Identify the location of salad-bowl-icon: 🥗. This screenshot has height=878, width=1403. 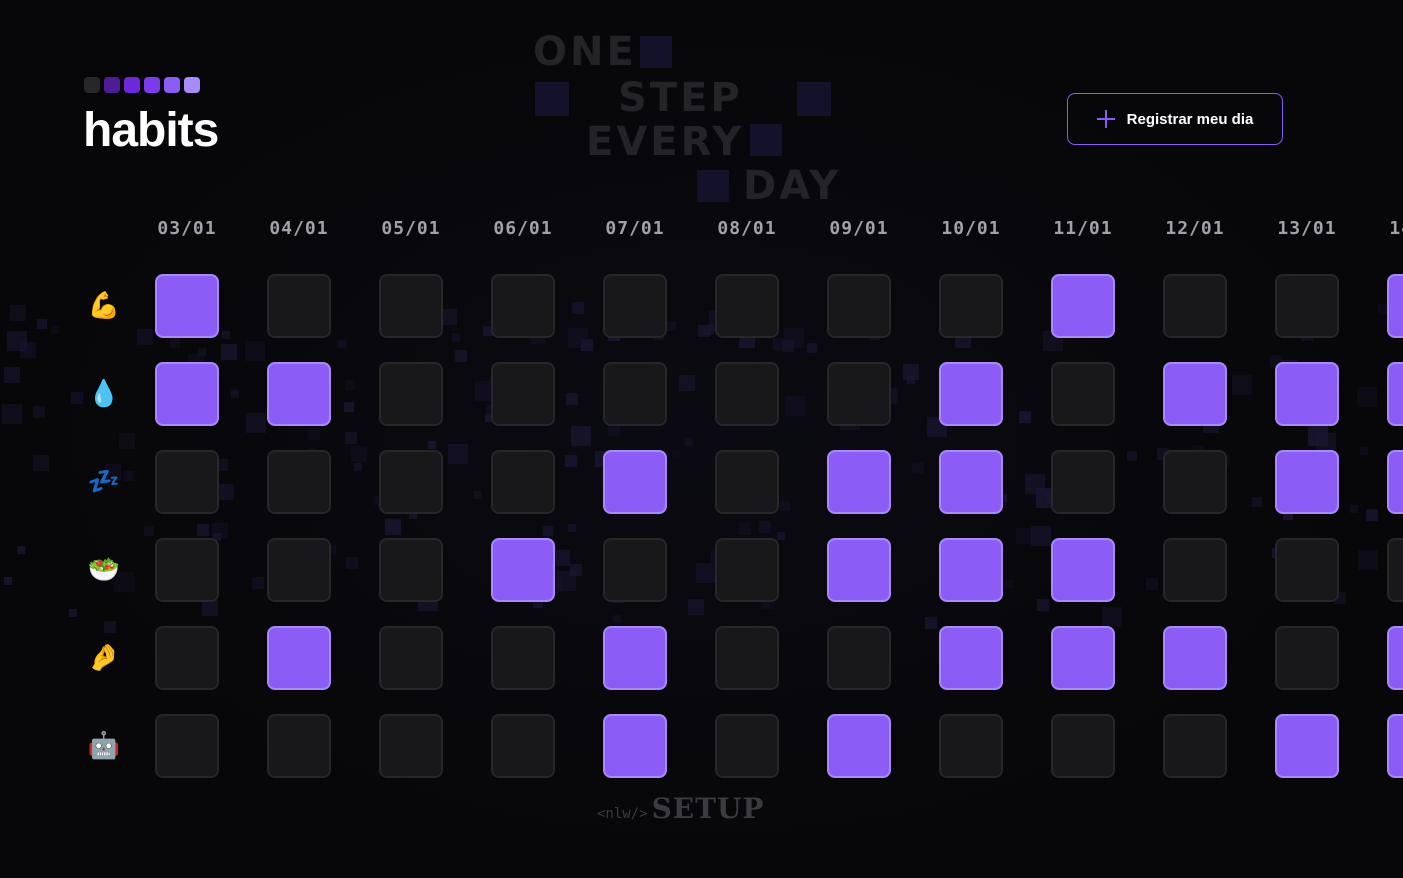
(104, 570).